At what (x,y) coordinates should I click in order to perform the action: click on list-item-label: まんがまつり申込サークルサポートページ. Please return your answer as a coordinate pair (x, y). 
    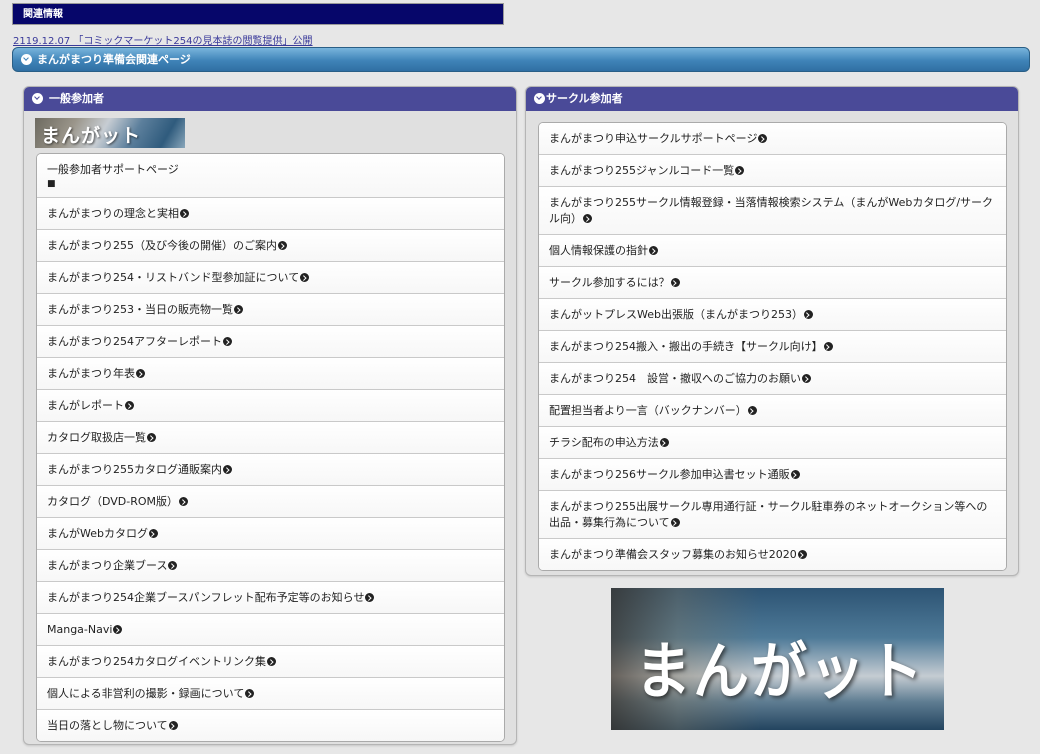
    Looking at the image, I should click on (653, 138).